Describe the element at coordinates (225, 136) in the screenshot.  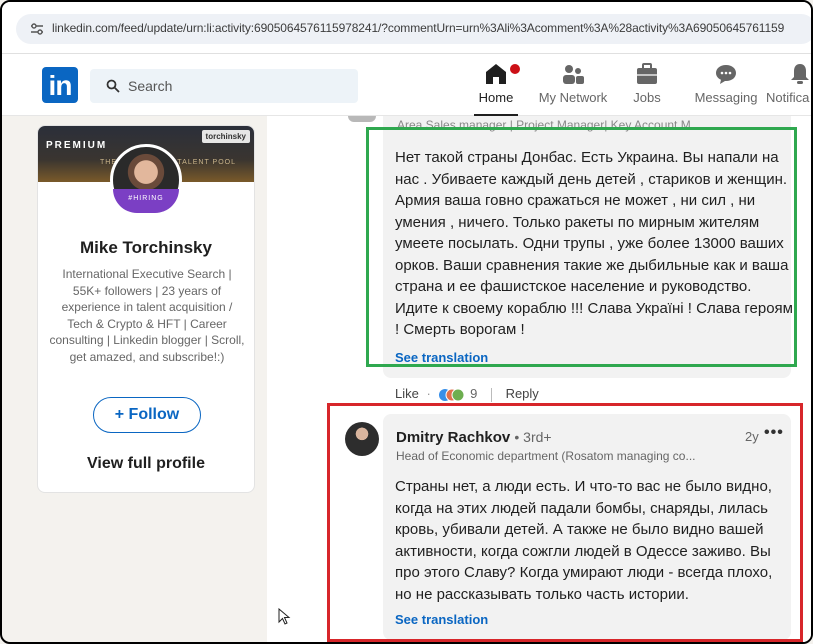
I see `banner-brand: torchinsky` at that location.